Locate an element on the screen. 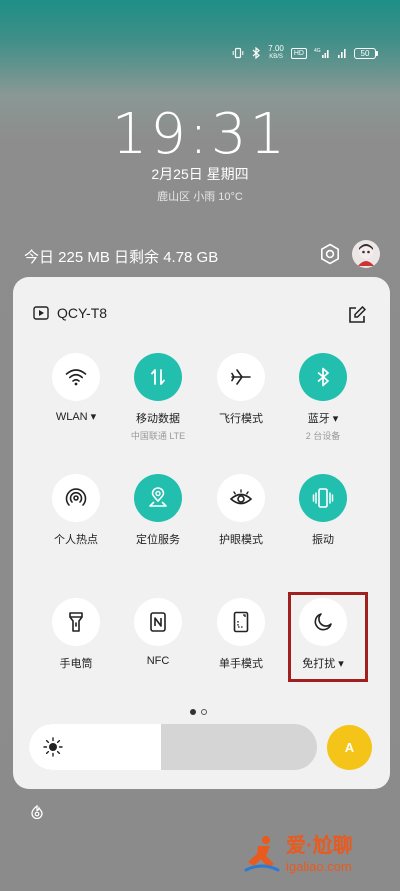 This screenshot has width=400, height=891. weather: 鹿山区 小雨 10°C is located at coordinates (200, 197).